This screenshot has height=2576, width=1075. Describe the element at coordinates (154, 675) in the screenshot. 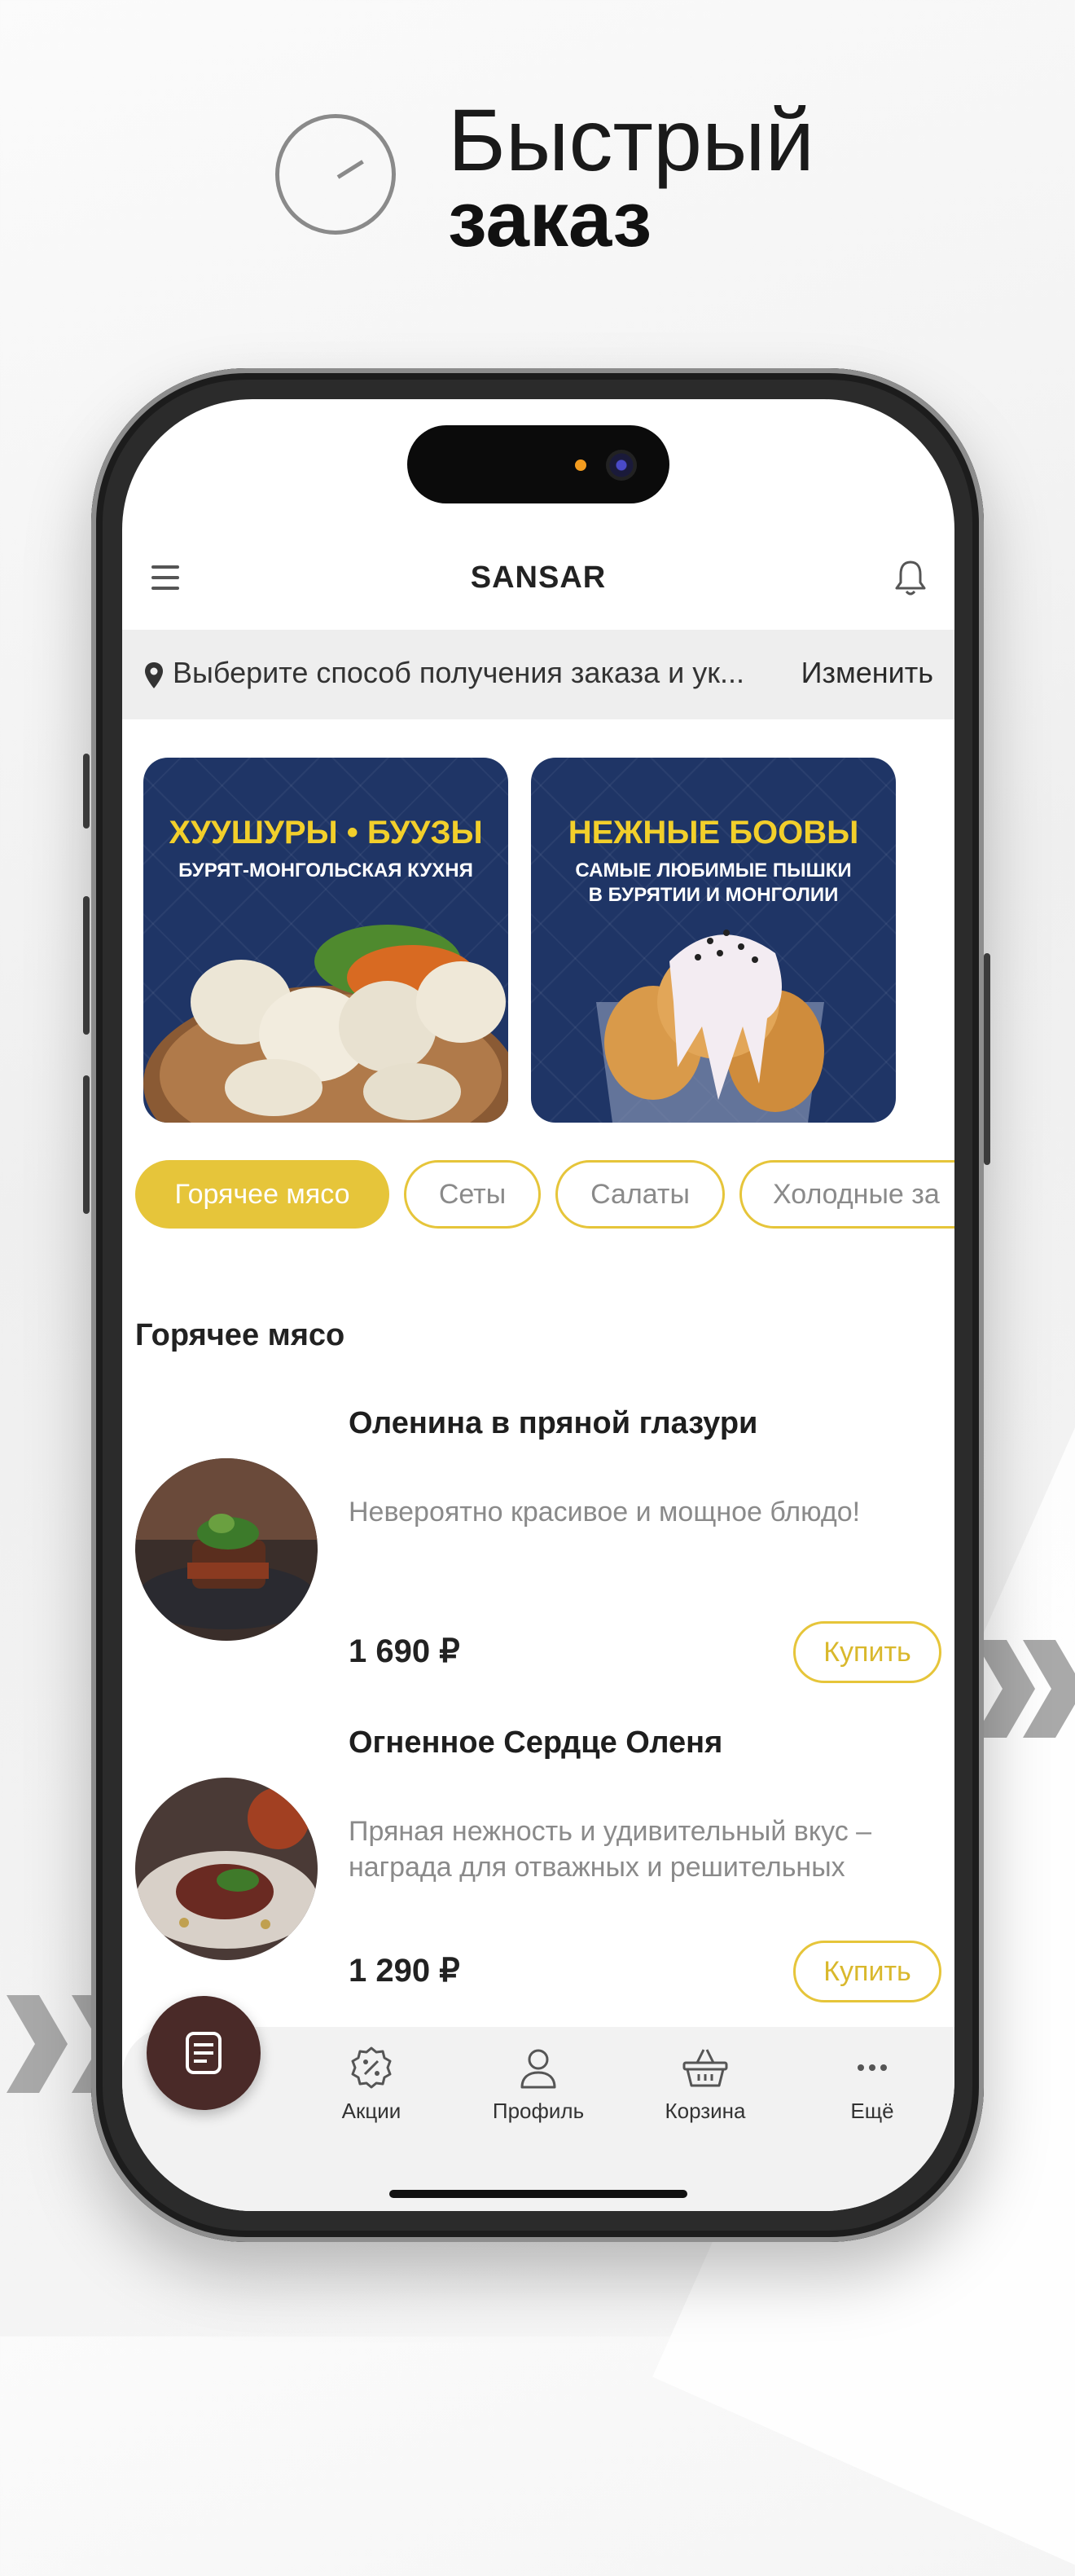

I see `location-pin-icon` at that location.